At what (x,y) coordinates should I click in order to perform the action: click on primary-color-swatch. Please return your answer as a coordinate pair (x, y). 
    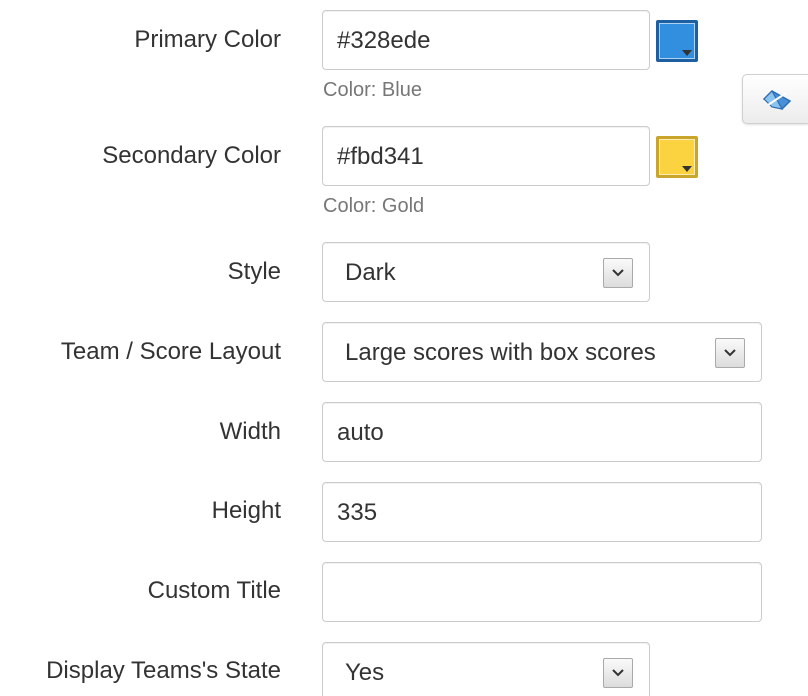
    Looking at the image, I should click on (677, 41).